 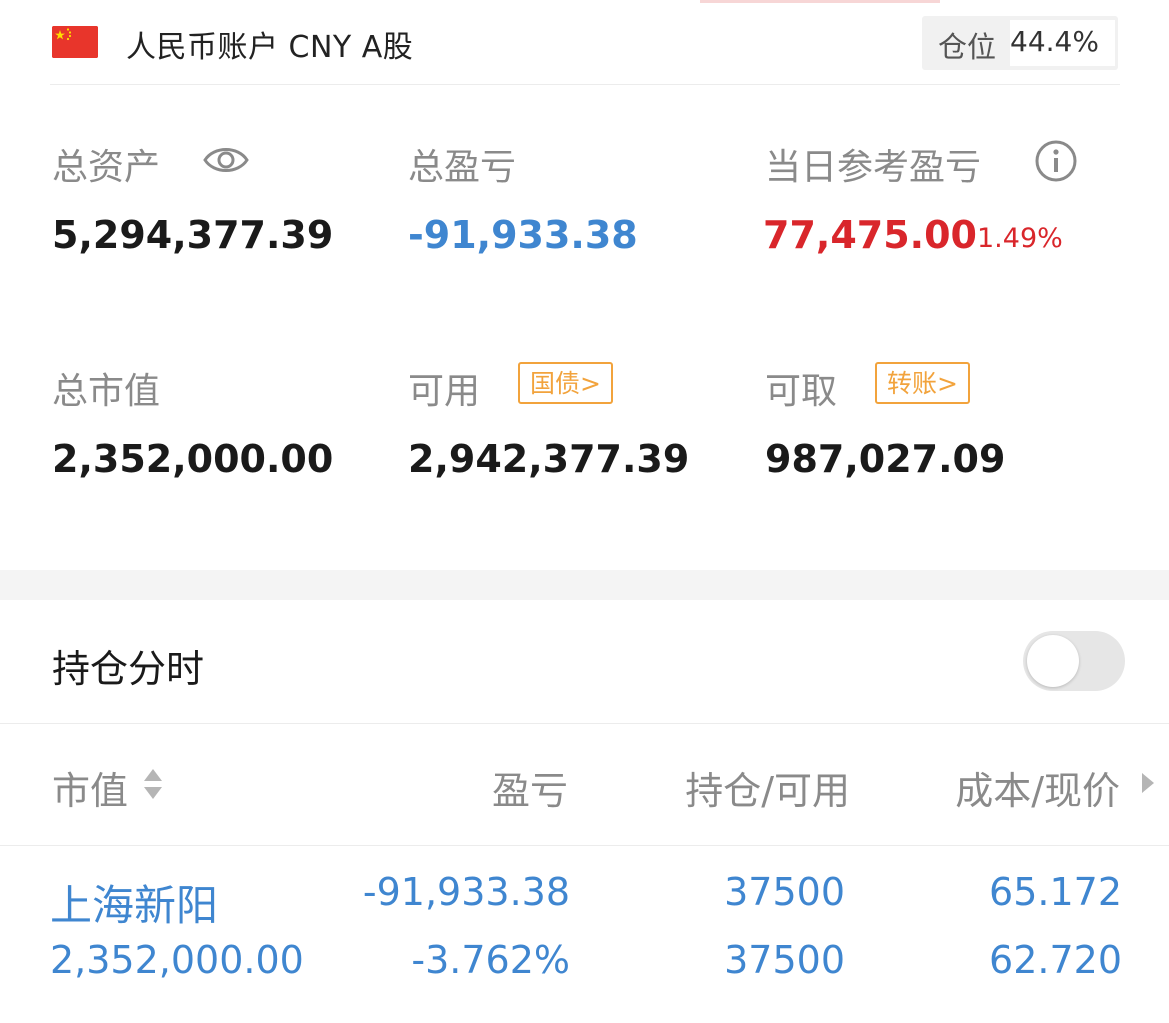 What do you see at coordinates (466, 892) in the screenshot?
I see `row-pl: -91,933.38` at bounding box center [466, 892].